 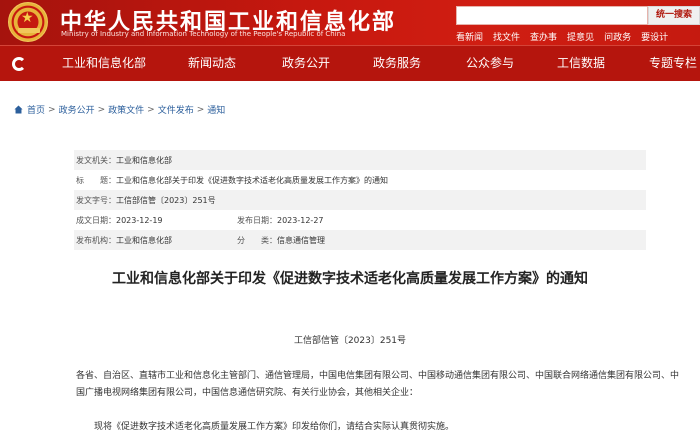 I want to click on quick-link-files: 找文件, so click(x=506, y=36).